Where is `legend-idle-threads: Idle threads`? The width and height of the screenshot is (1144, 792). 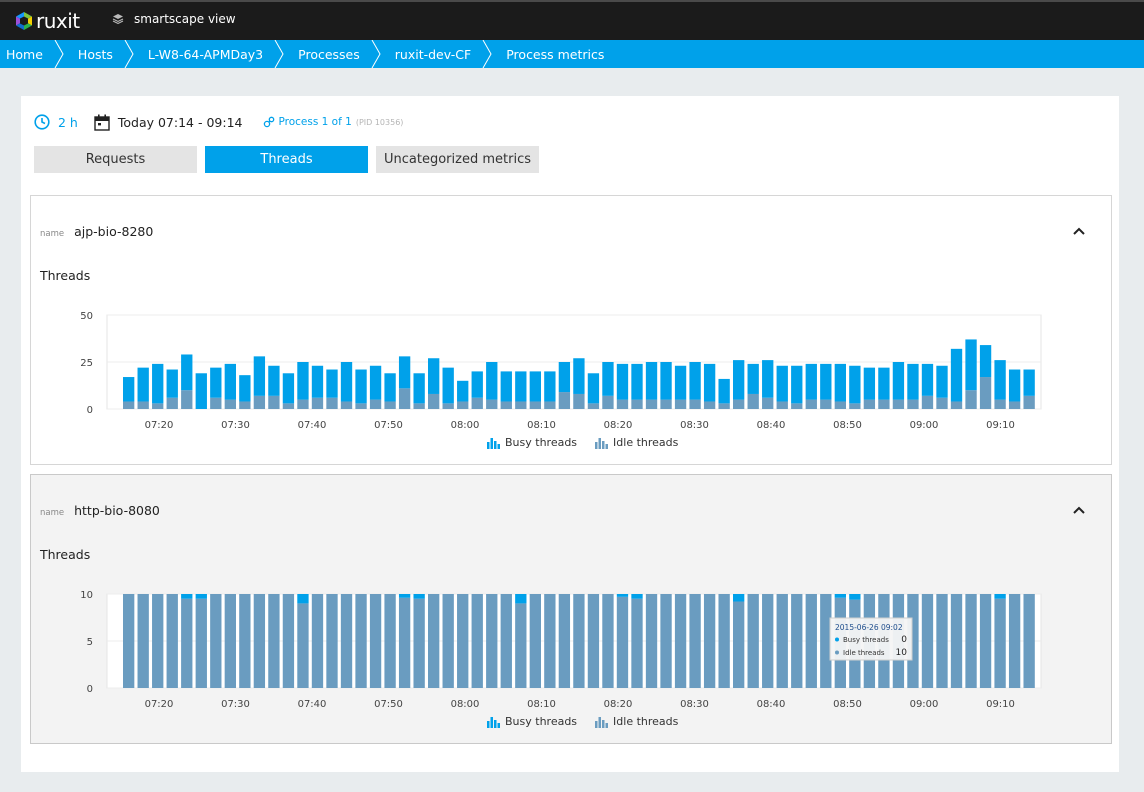 legend-idle-threads: Idle threads is located at coordinates (636, 721).